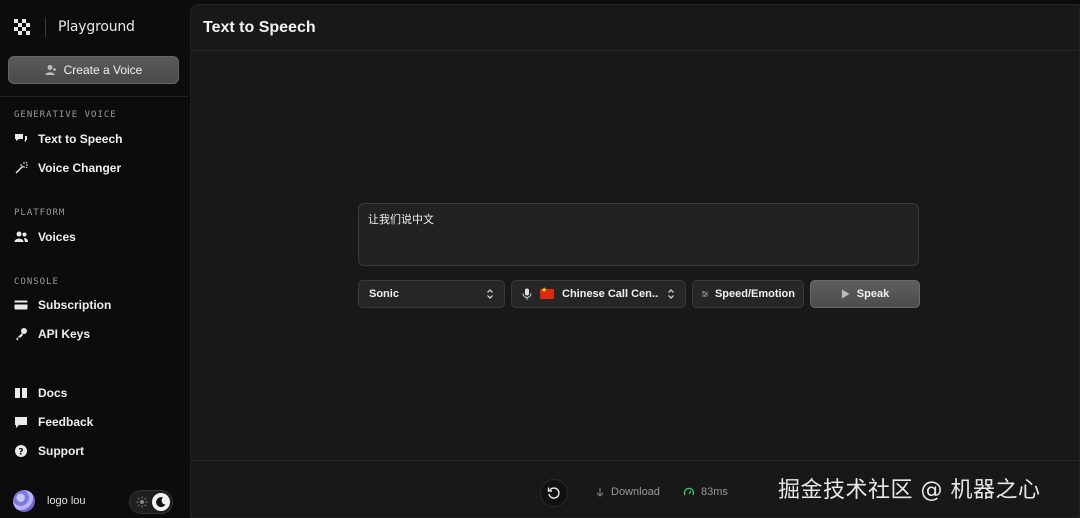 The width and height of the screenshot is (1080, 518). What do you see at coordinates (22, 27) in the screenshot?
I see `logo-icon` at bounding box center [22, 27].